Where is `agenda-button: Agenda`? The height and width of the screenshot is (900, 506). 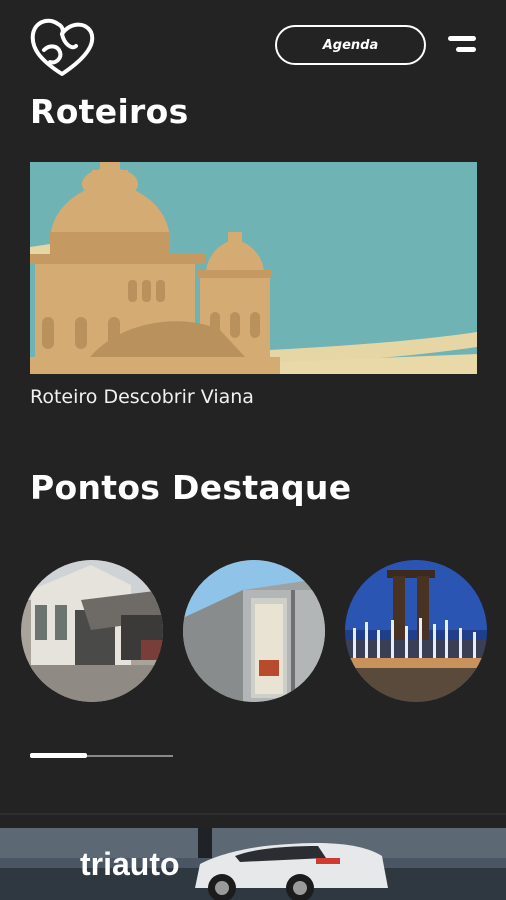
agenda-button: Agenda is located at coordinates (350, 45).